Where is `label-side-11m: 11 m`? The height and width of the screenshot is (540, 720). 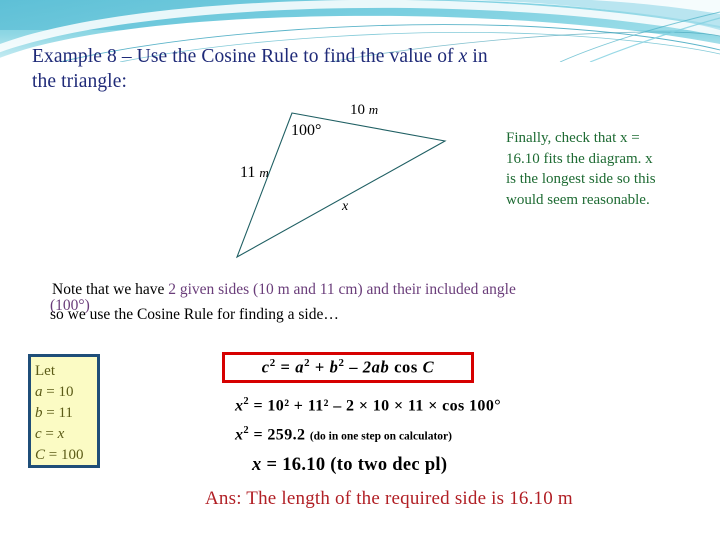
label-side-11m: 11 m is located at coordinates (254, 172).